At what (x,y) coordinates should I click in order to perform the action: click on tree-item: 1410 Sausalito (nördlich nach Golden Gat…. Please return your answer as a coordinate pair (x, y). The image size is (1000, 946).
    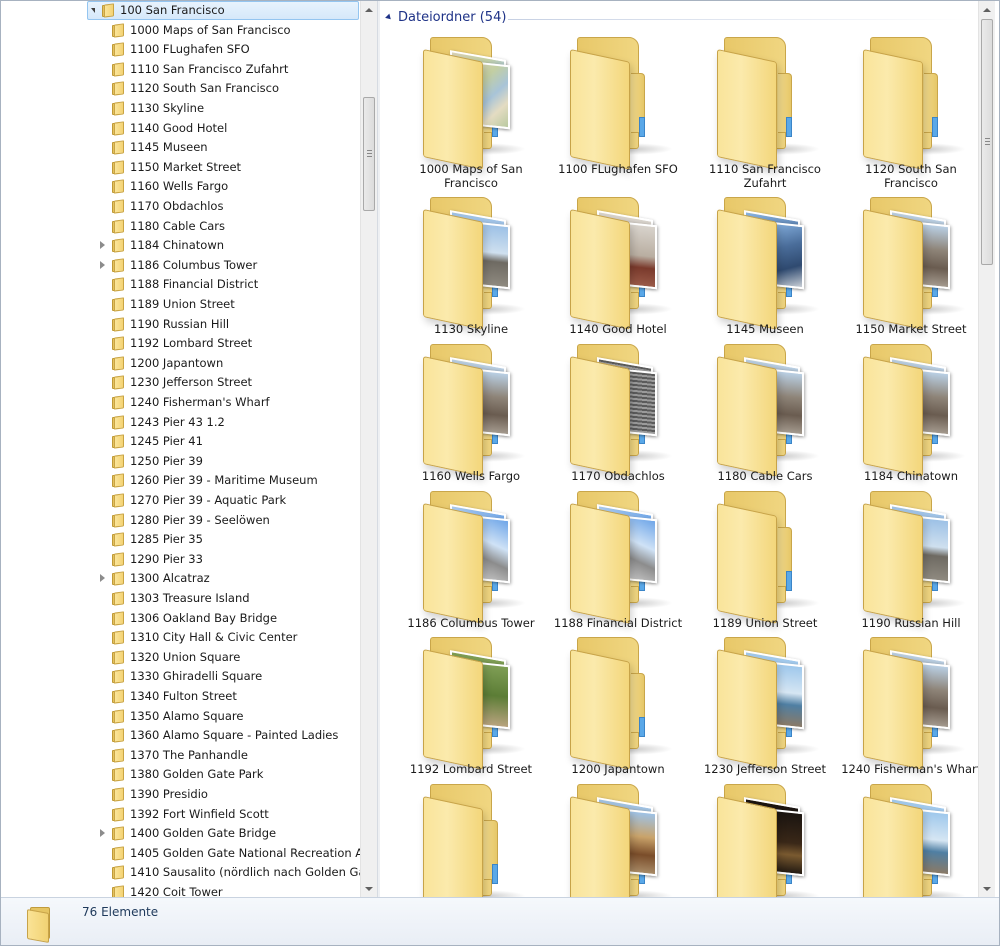
    Looking at the image, I should click on (189, 872).